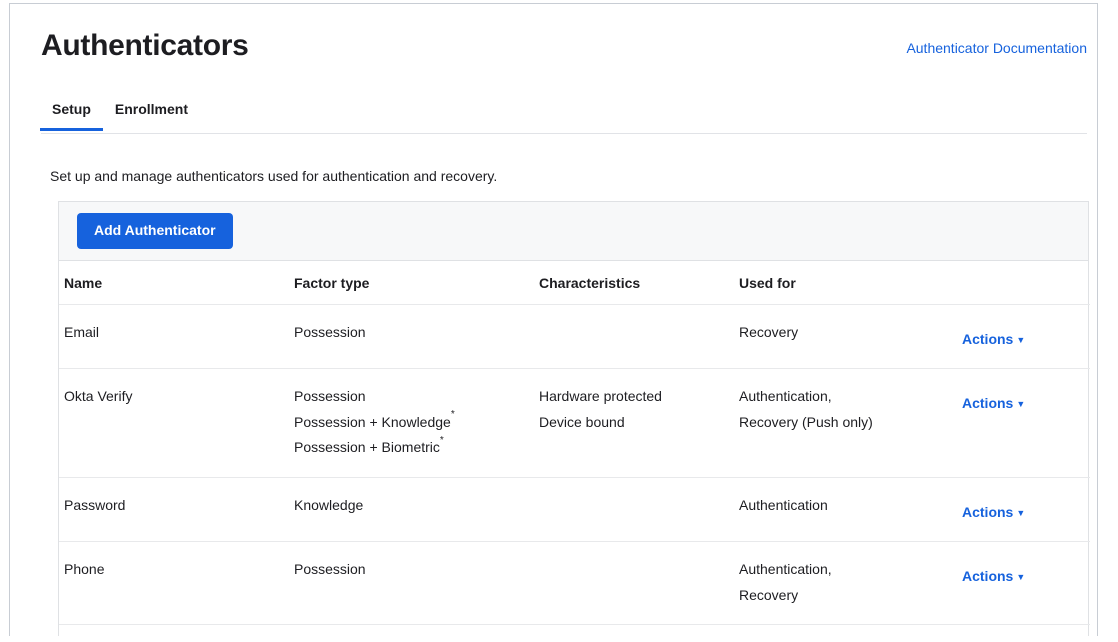 The image size is (1118, 642). Describe the element at coordinates (783, 504) in the screenshot. I see `cell-line: Authentication` at that location.